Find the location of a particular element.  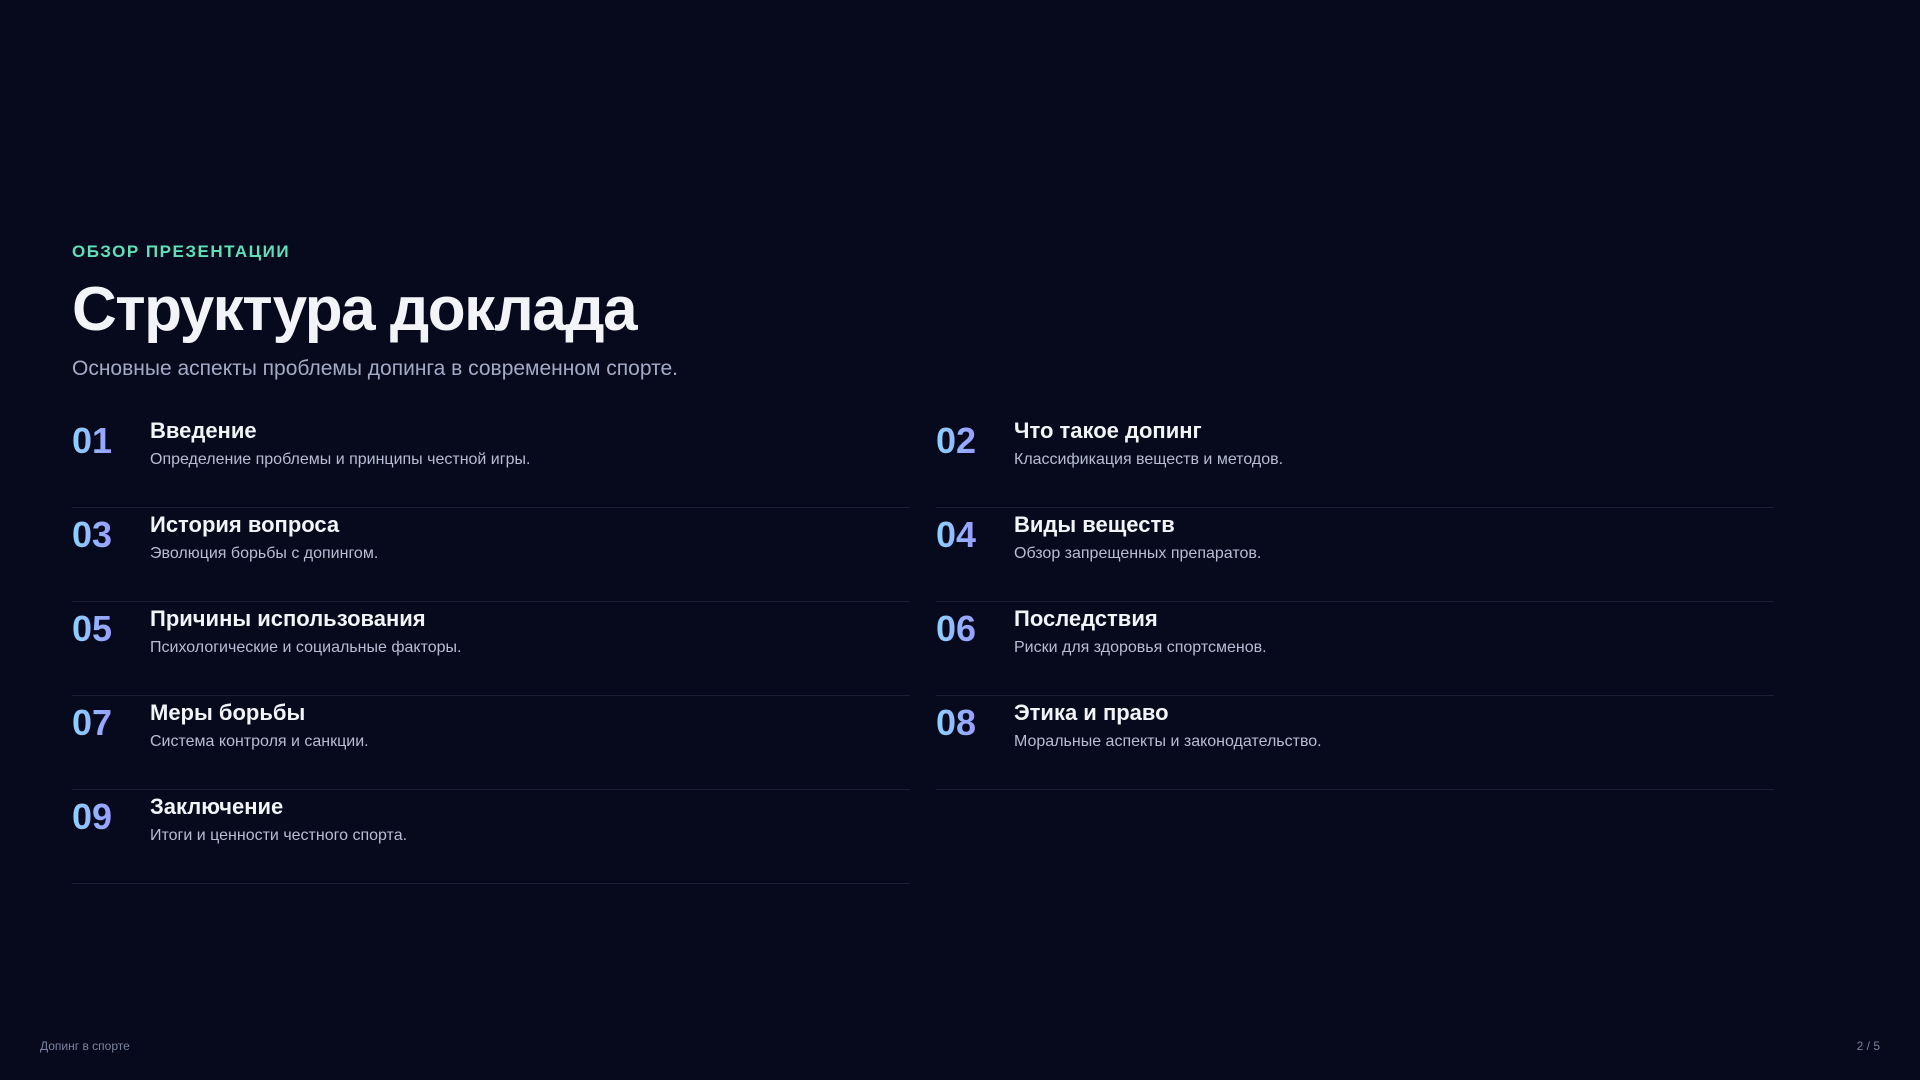

agenda-item-title: Что такое допинг is located at coordinates (1108, 430).